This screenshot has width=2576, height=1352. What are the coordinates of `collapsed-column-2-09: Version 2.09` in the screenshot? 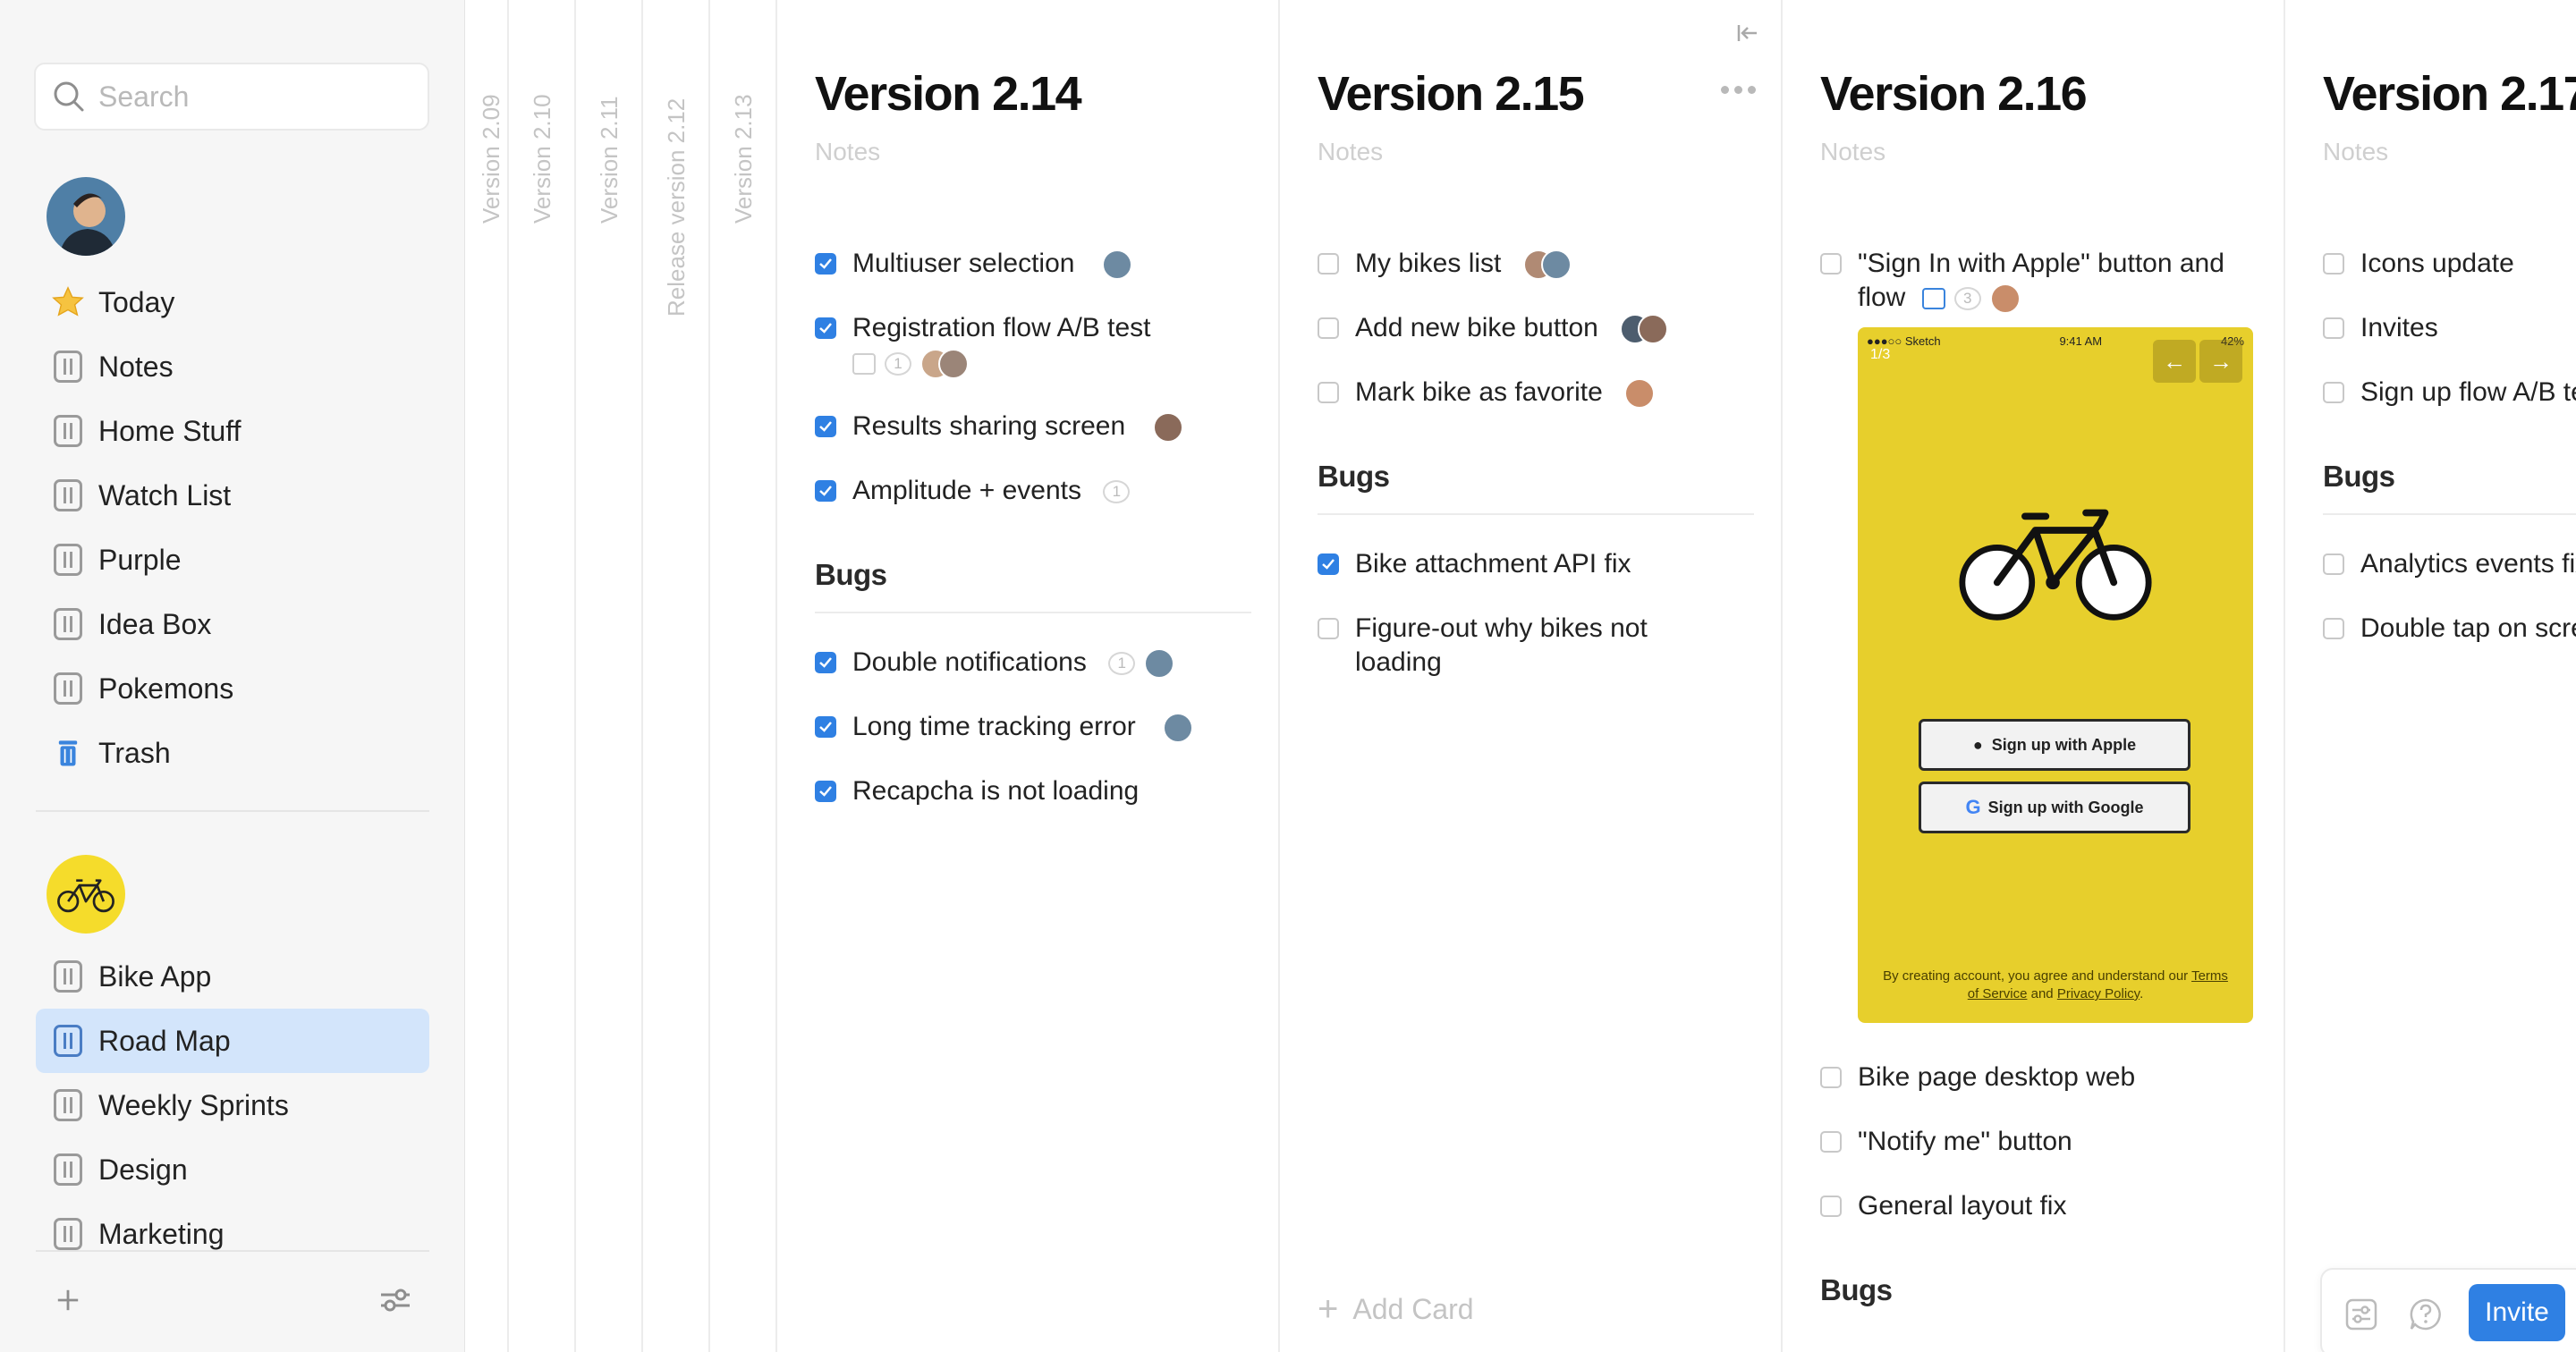 It's located at (487, 676).